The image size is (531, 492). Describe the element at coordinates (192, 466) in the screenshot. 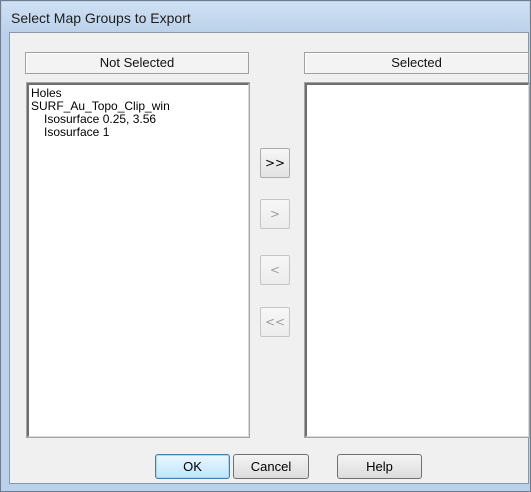

I see `ok-button: OK` at that location.